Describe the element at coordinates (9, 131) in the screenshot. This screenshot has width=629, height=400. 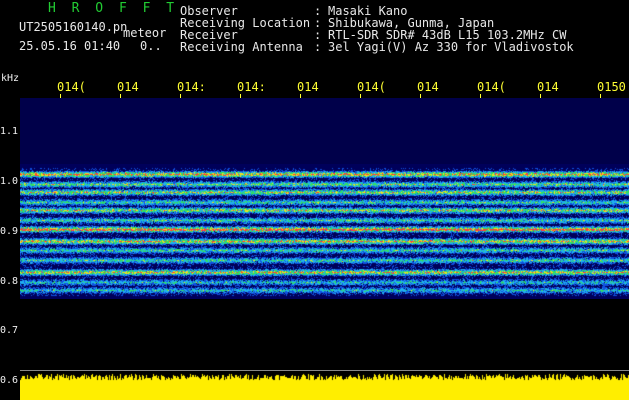
I see `freq-tick: 1.1` at that location.